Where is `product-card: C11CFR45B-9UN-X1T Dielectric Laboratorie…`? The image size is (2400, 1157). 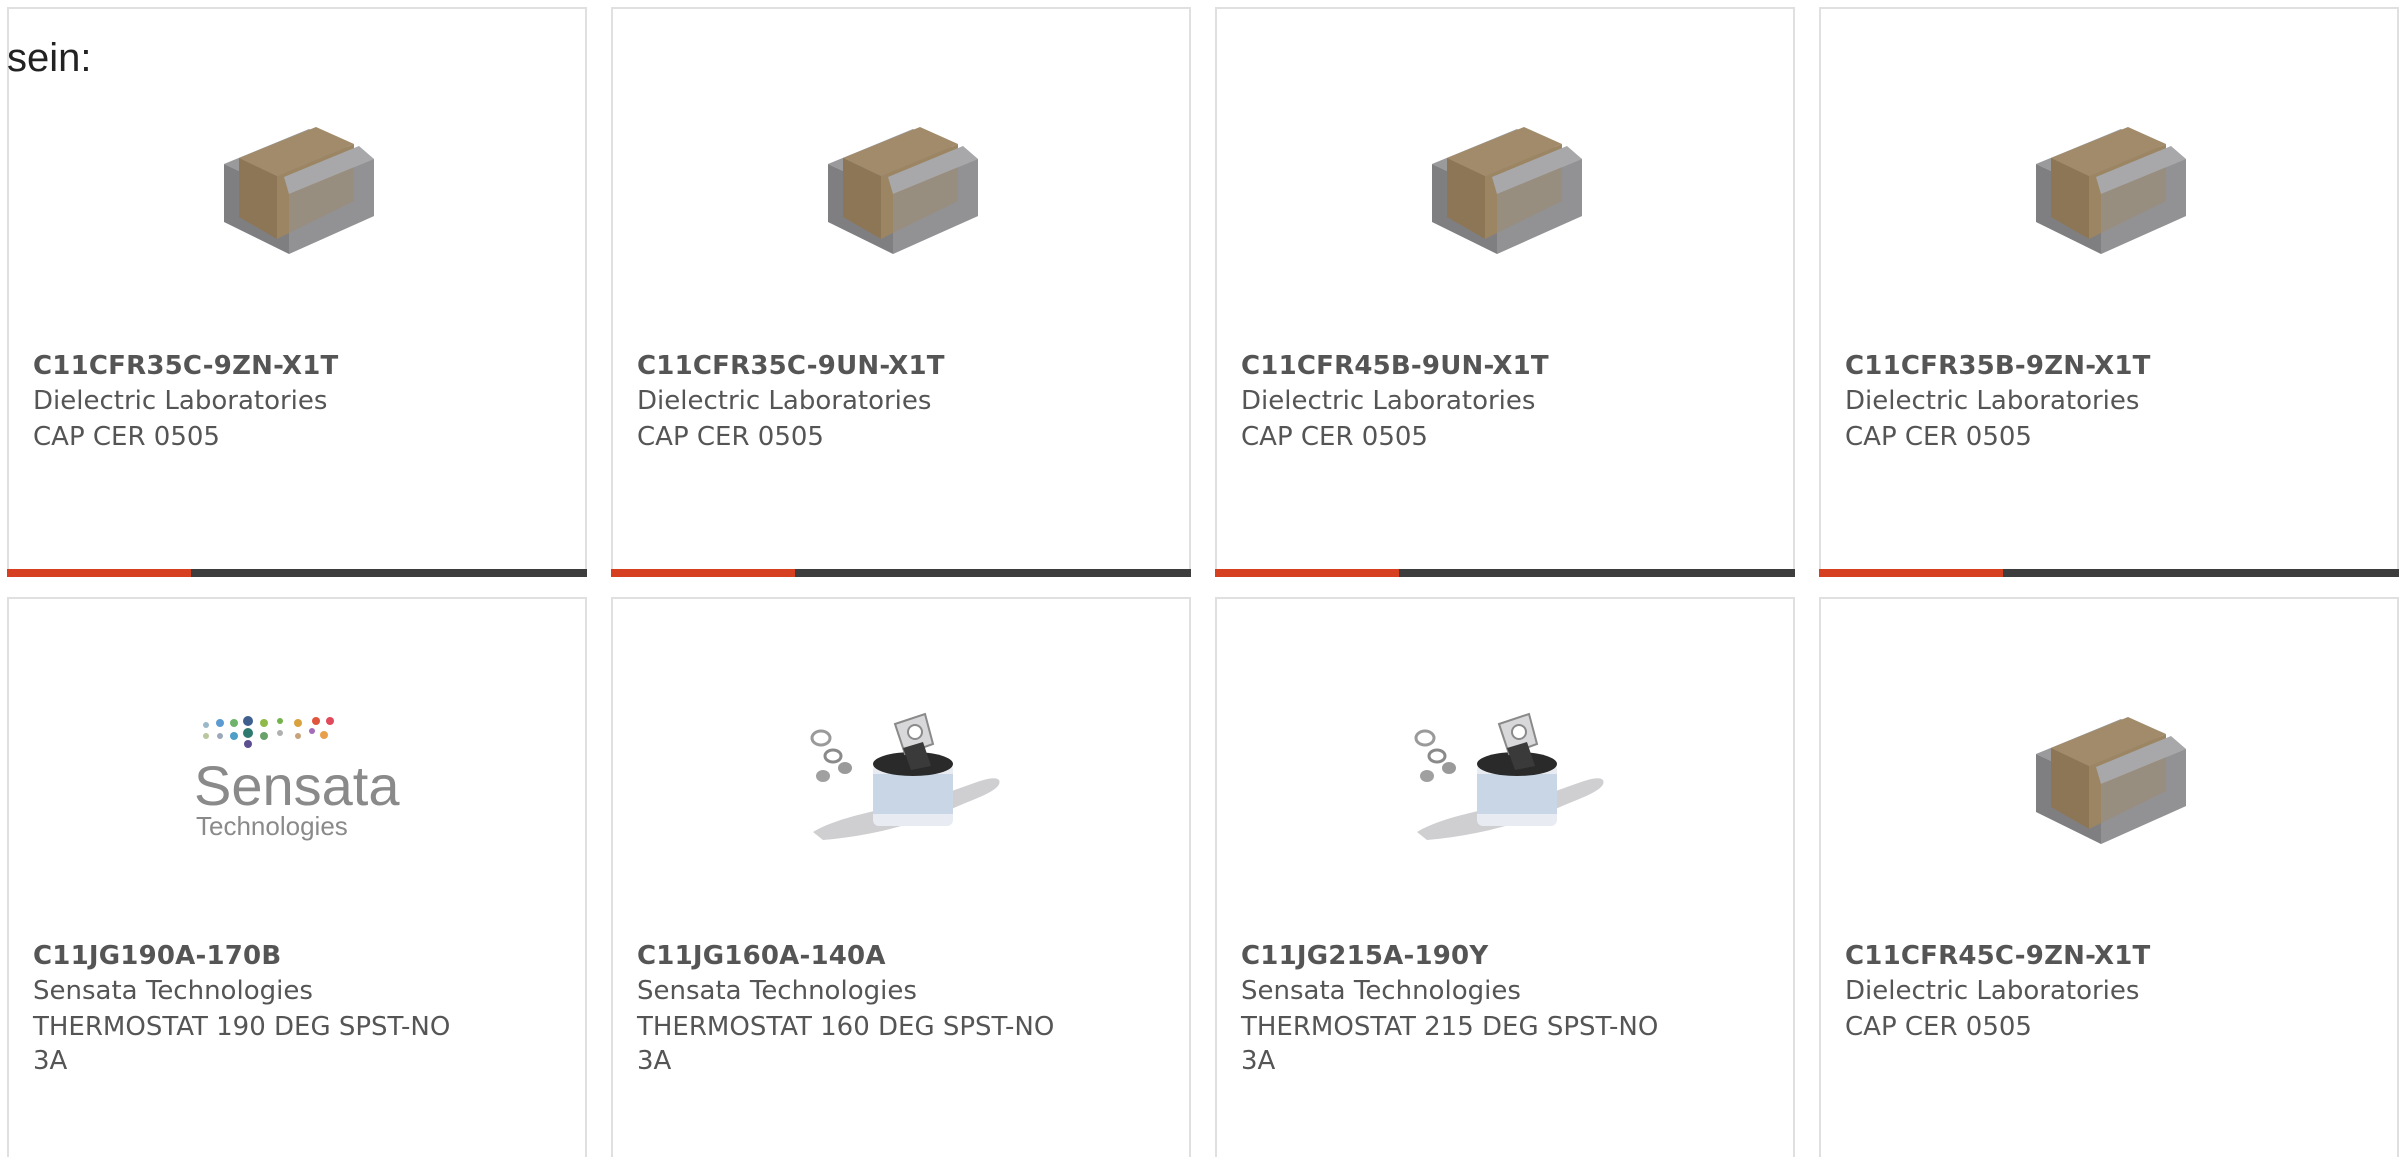
product-card: C11CFR45B-9UN-X1T Dielectric Laboratorie… is located at coordinates (1505, 292).